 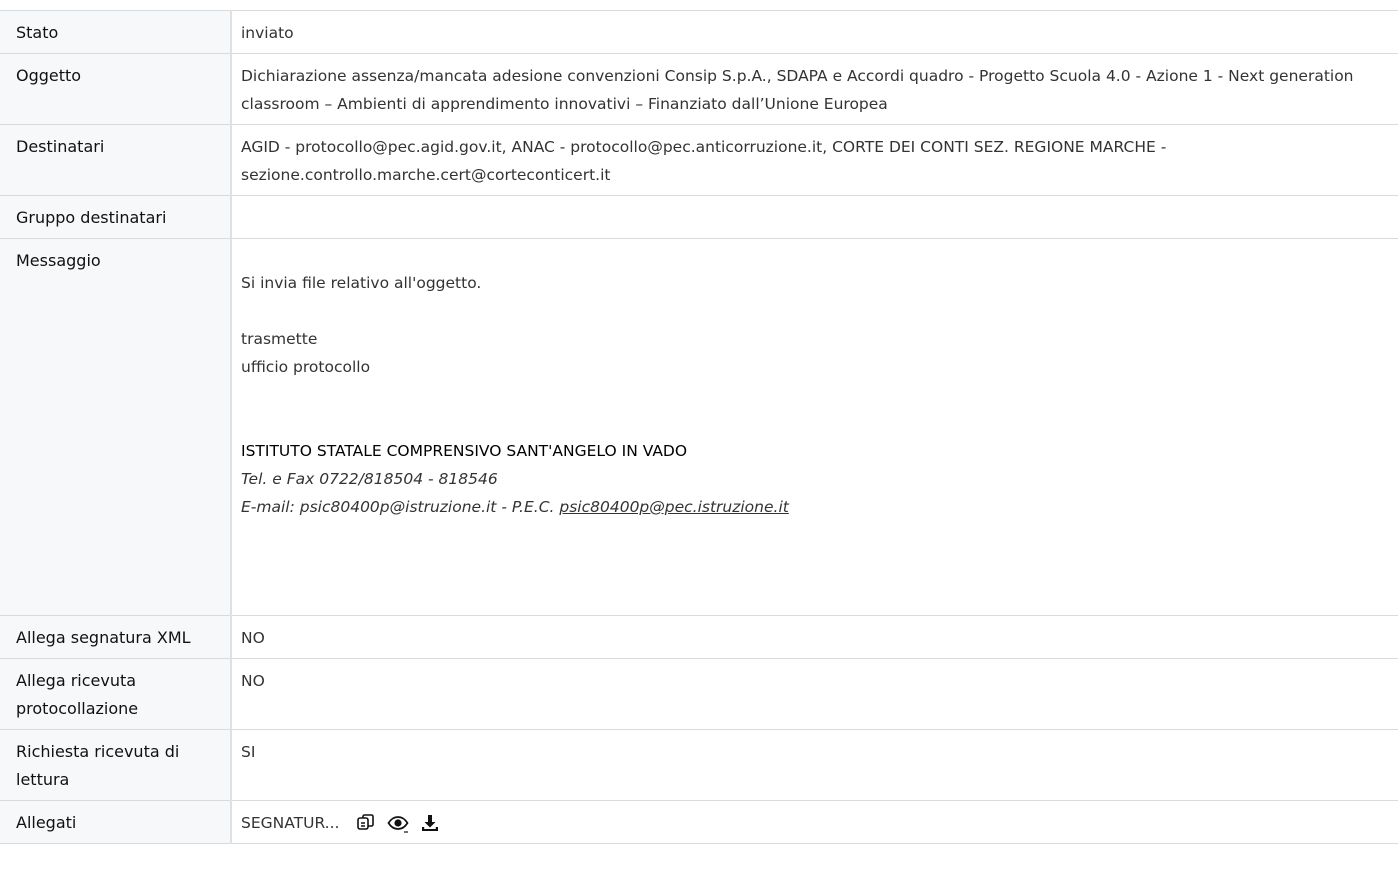 What do you see at coordinates (116, 427) in the screenshot?
I see `label-messaggio: Messaggio` at bounding box center [116, 427].